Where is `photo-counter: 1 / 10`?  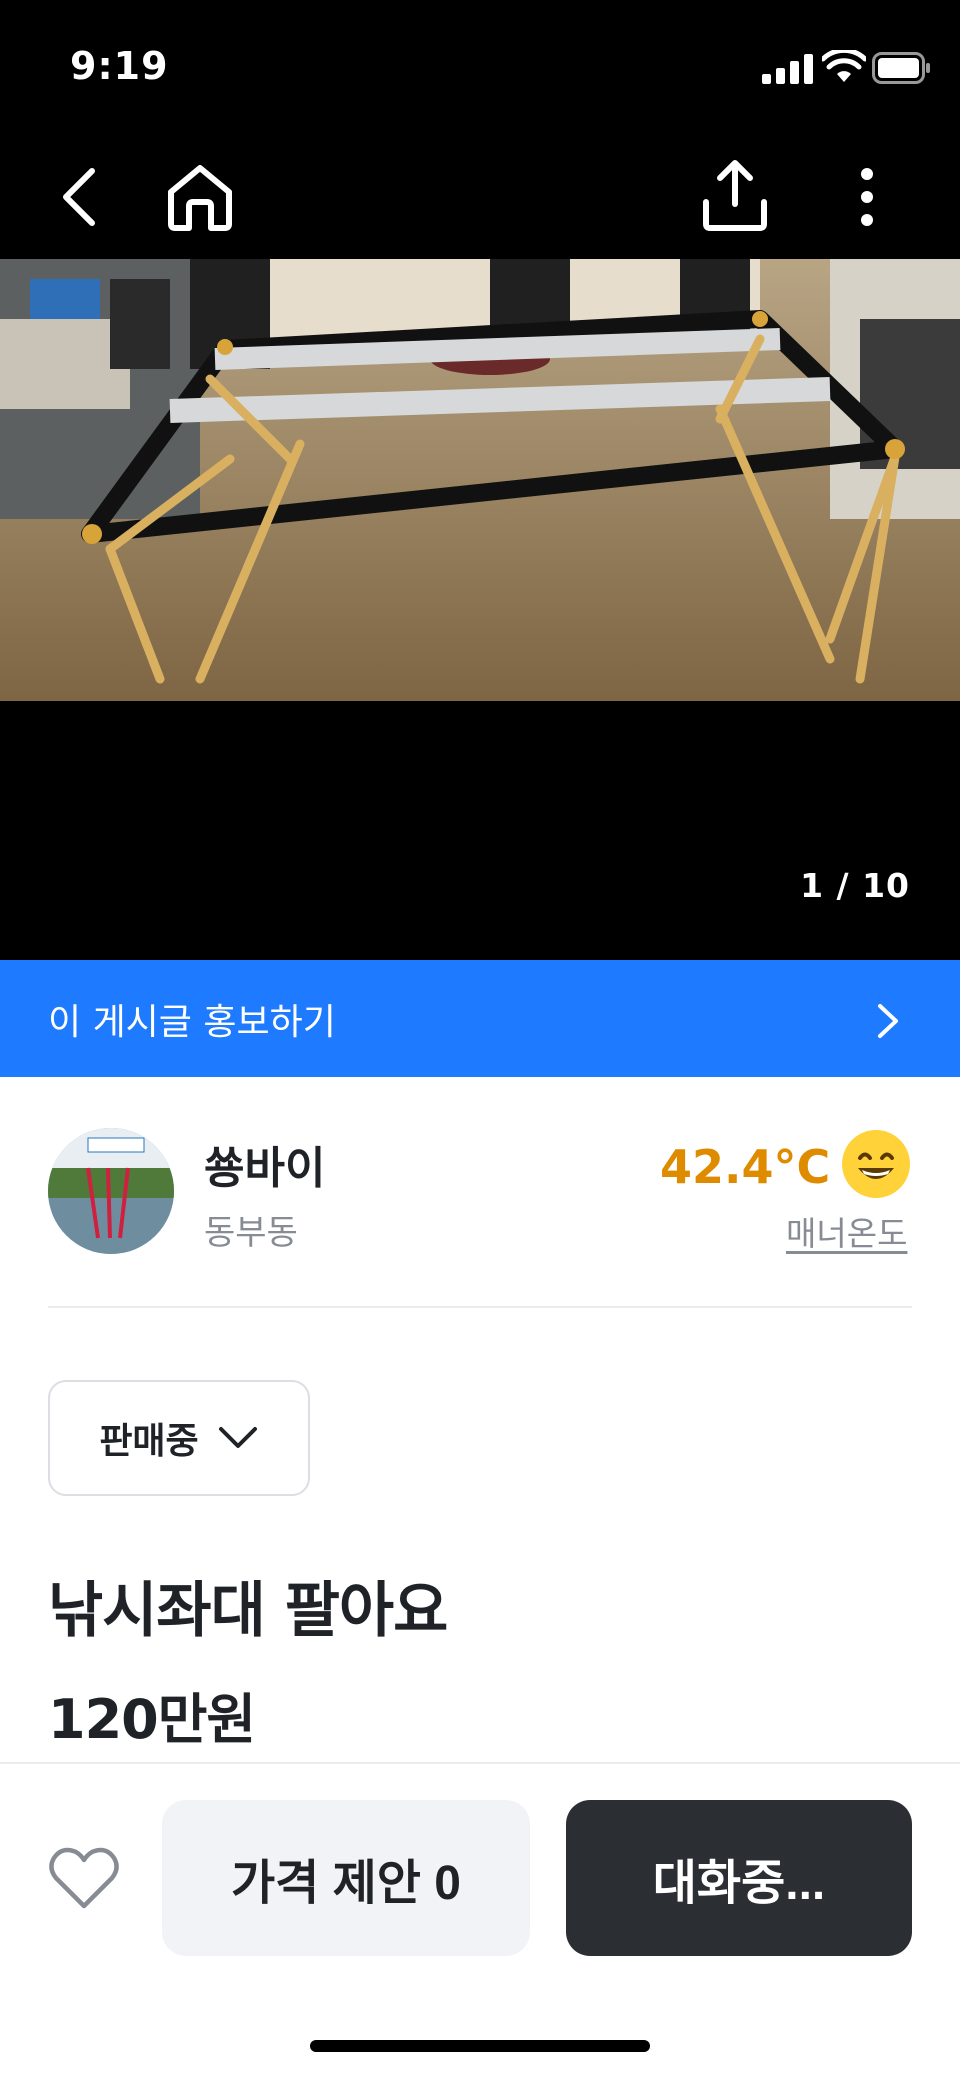 photo-counter: 1 / 10 is located at coordinates (855, 885).